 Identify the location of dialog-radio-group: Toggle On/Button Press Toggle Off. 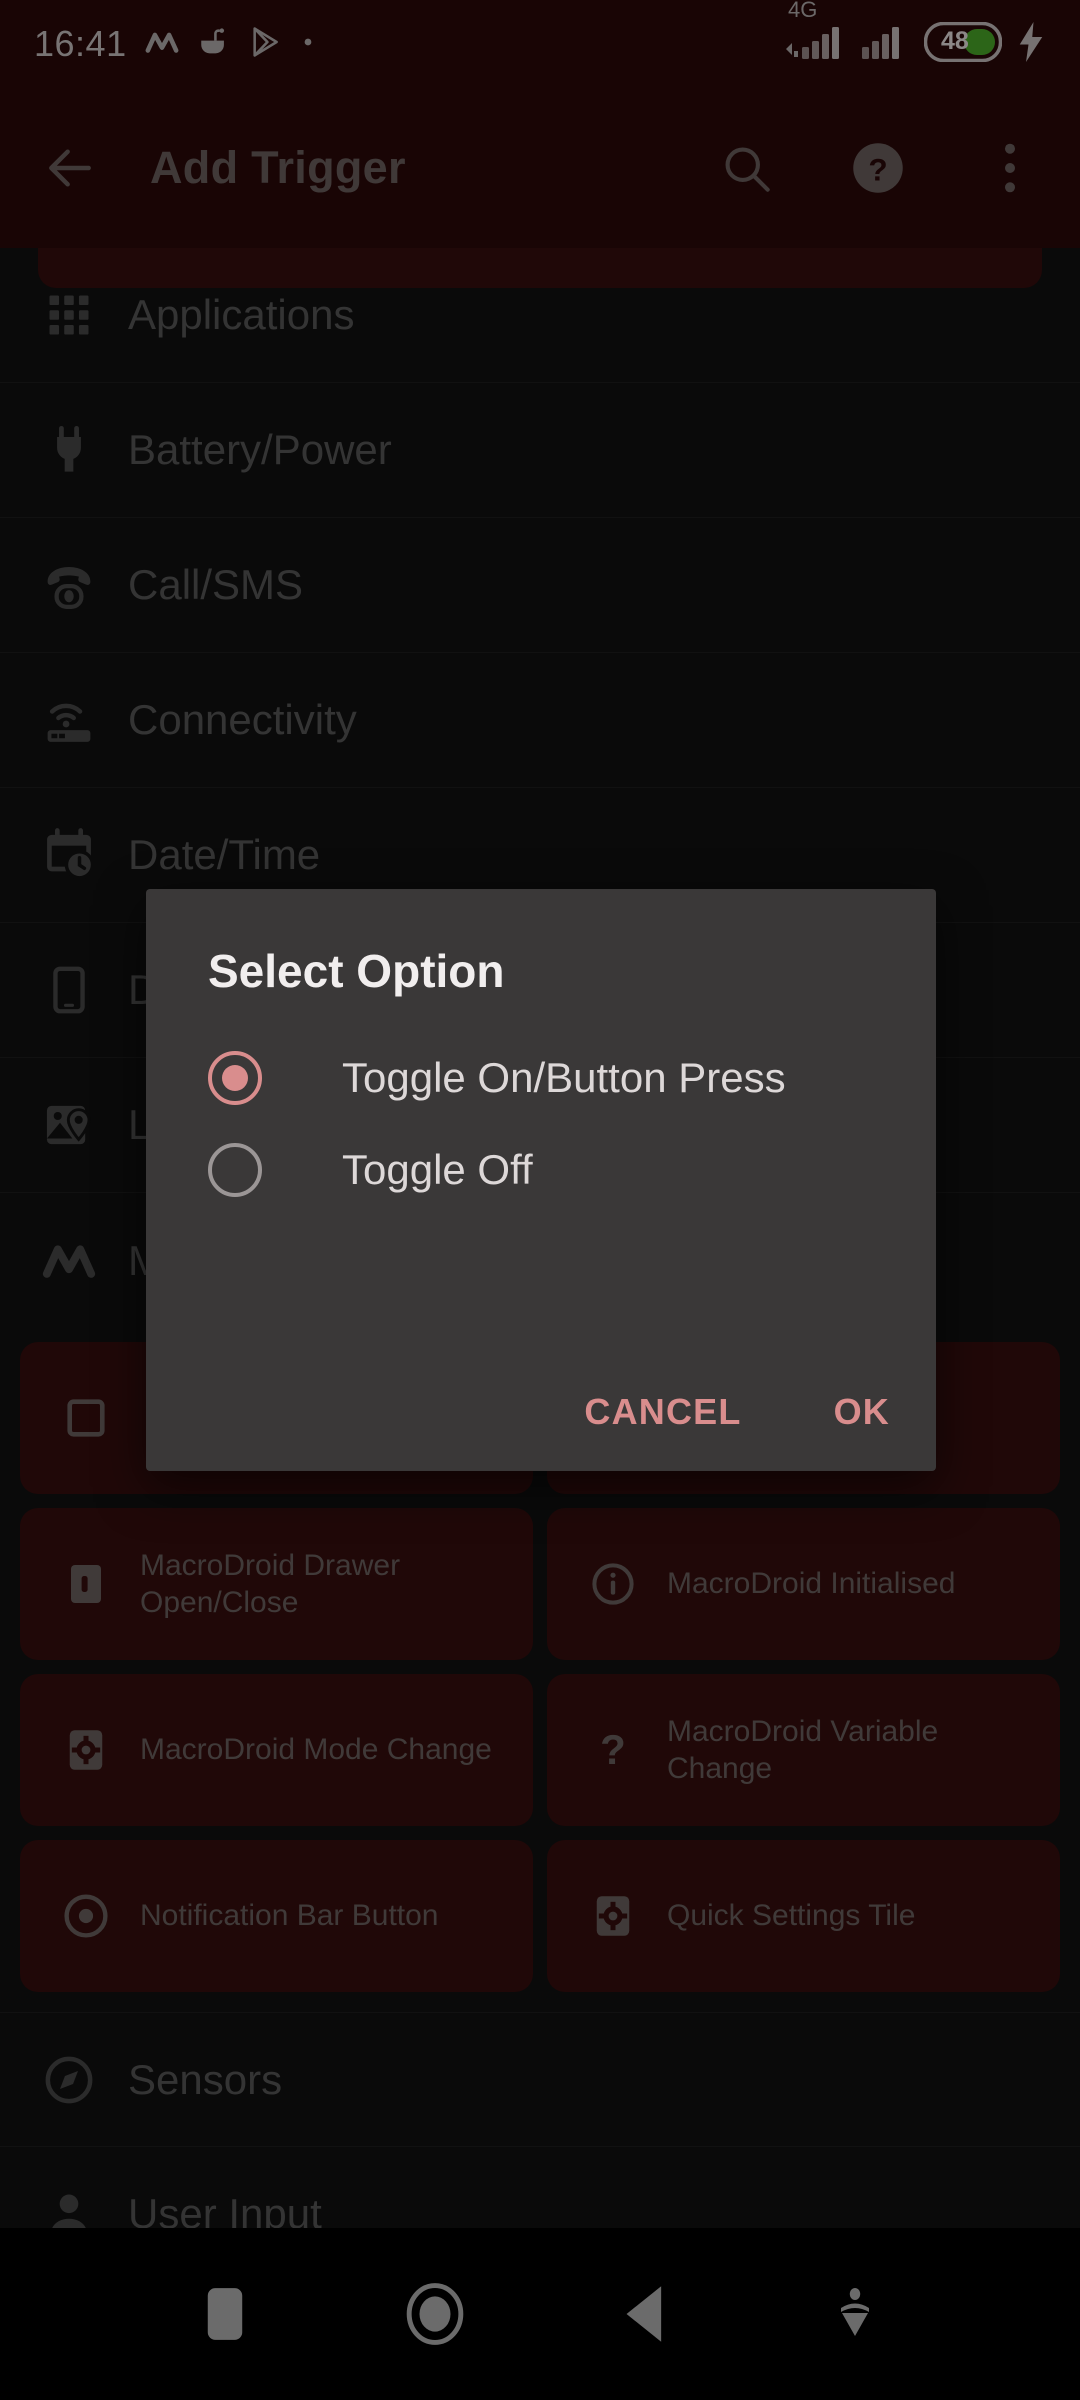
(541, 1124).